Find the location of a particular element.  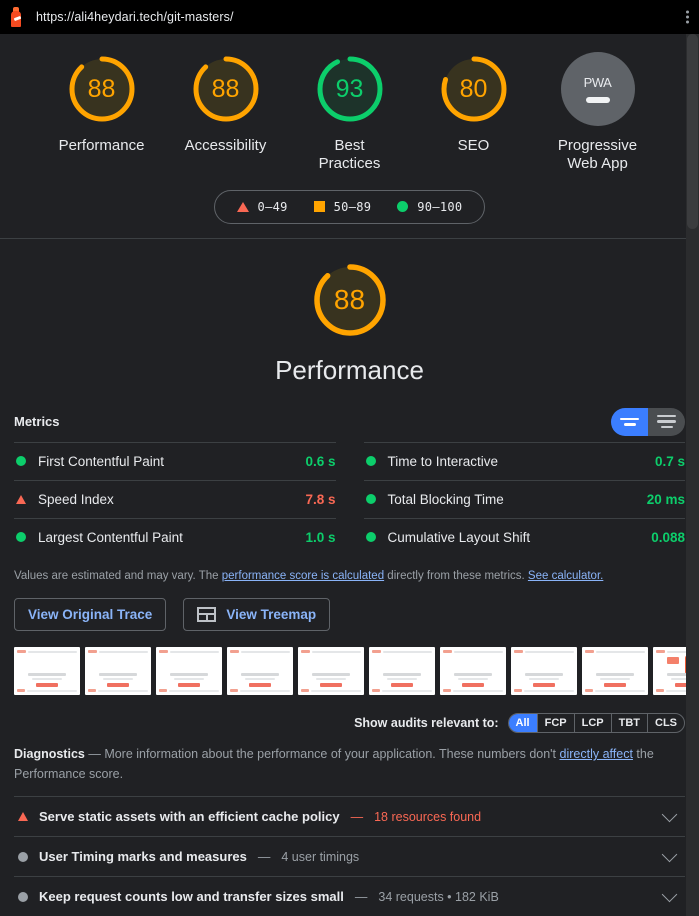

metric-value: 1.0 s is located at coordinates (320, 537).